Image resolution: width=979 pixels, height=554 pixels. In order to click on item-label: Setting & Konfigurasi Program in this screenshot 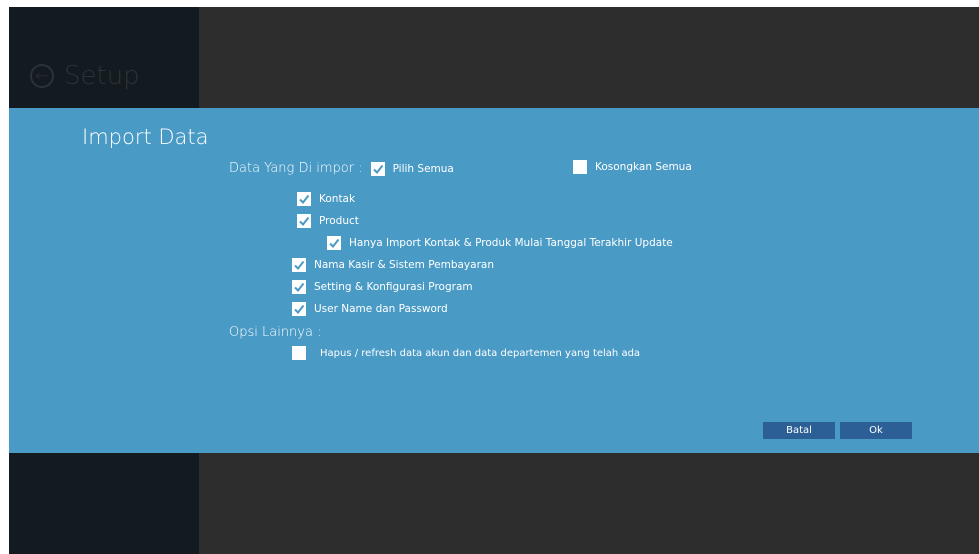, I will do `click(393, 287)`.